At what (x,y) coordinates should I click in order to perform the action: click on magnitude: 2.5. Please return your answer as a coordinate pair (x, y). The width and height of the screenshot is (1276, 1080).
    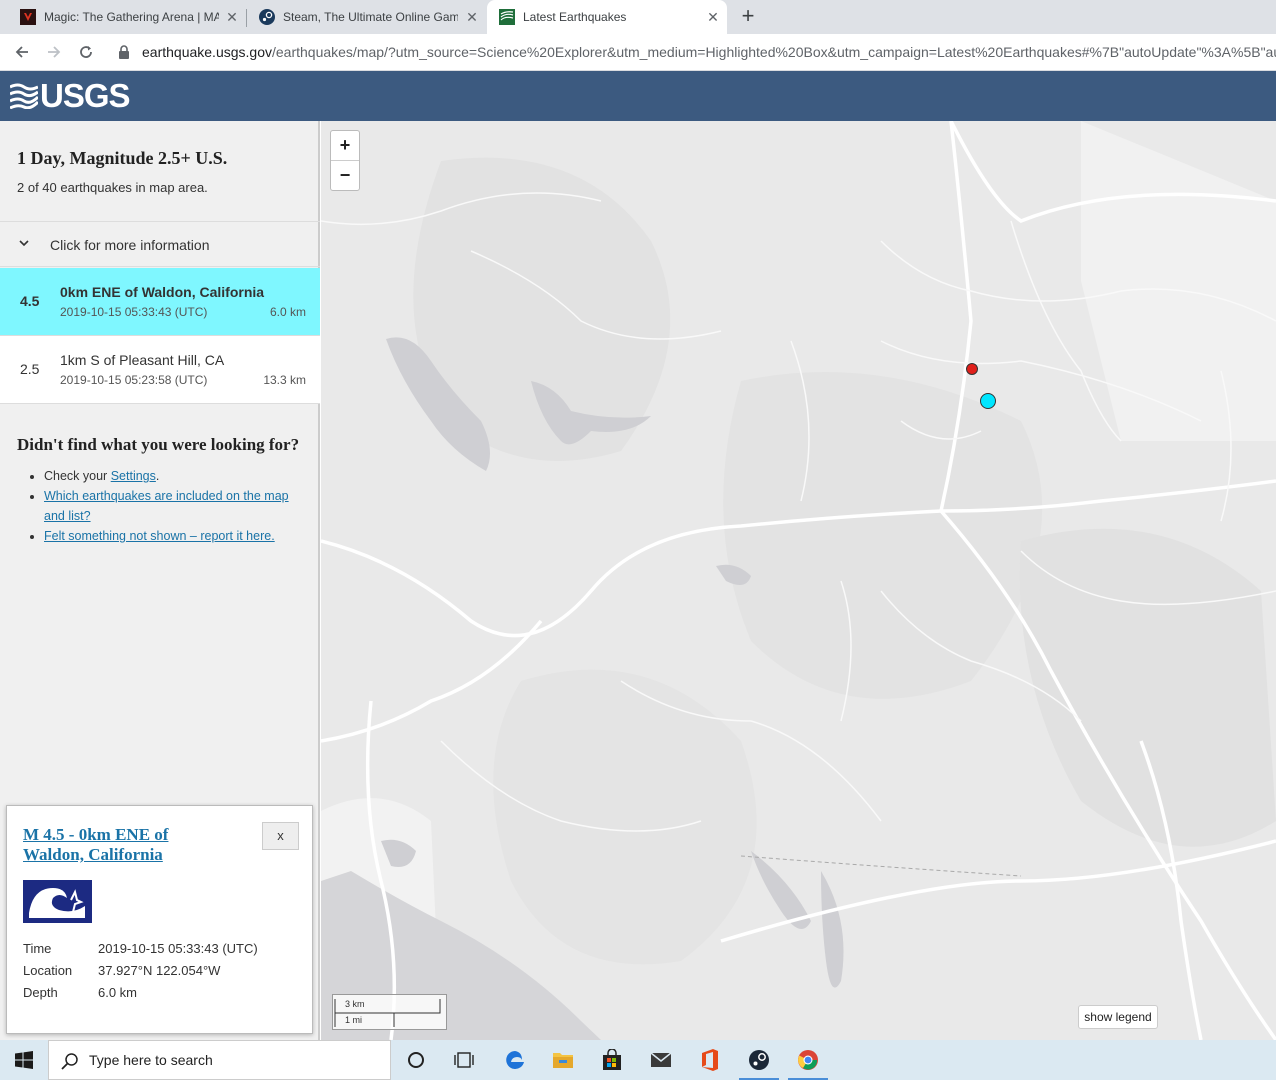
    Looking at the image, I should click on (30, 369).